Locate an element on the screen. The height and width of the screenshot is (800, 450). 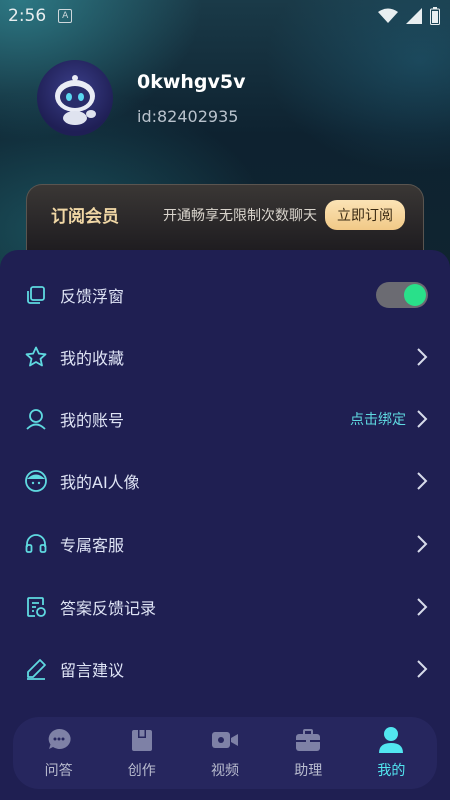
menu-item-favorites: 我的收藏 is located at coordinates (225, 357).